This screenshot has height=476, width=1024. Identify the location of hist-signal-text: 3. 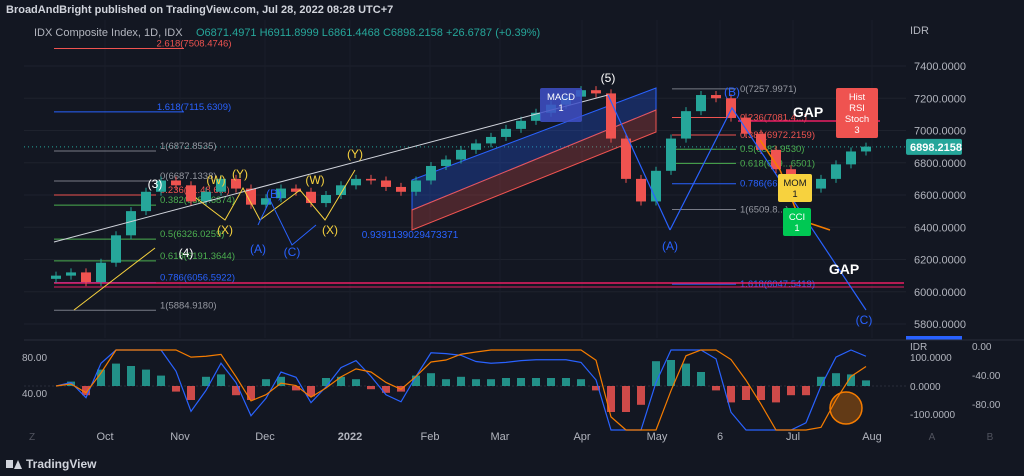
(856, 130).